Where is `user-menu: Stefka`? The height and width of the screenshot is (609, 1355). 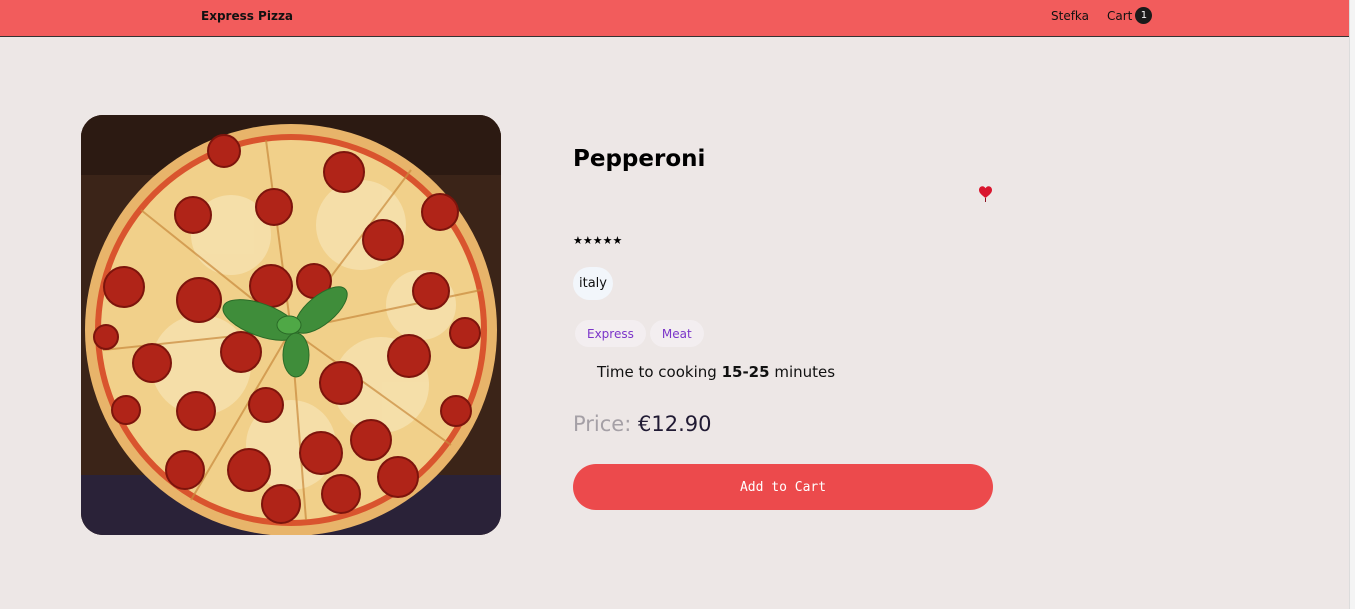 user-menu: Stefka is located at coordinates (1070, 16).